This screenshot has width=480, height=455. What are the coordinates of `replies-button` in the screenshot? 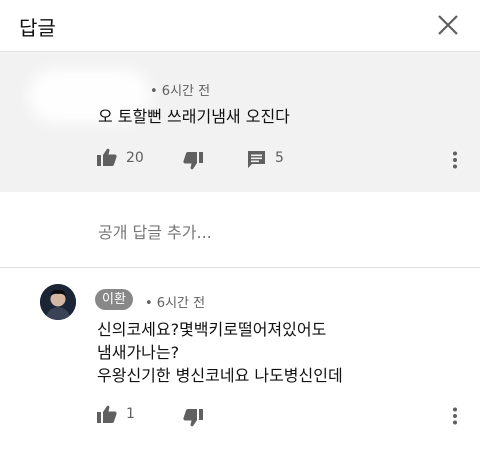 It's located at (256, 159).